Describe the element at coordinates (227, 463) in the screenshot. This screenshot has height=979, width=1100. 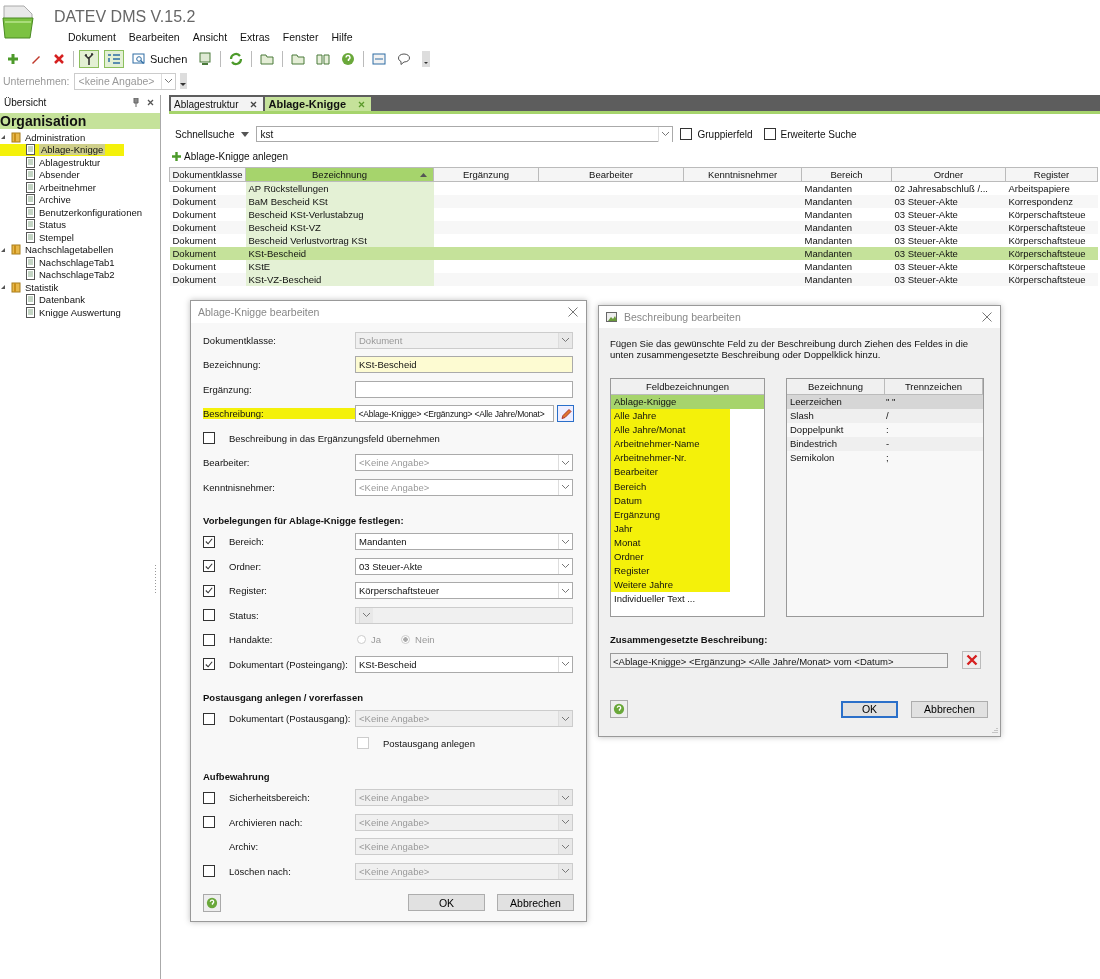
I see `field-label: Bearbeiter:` at that location.